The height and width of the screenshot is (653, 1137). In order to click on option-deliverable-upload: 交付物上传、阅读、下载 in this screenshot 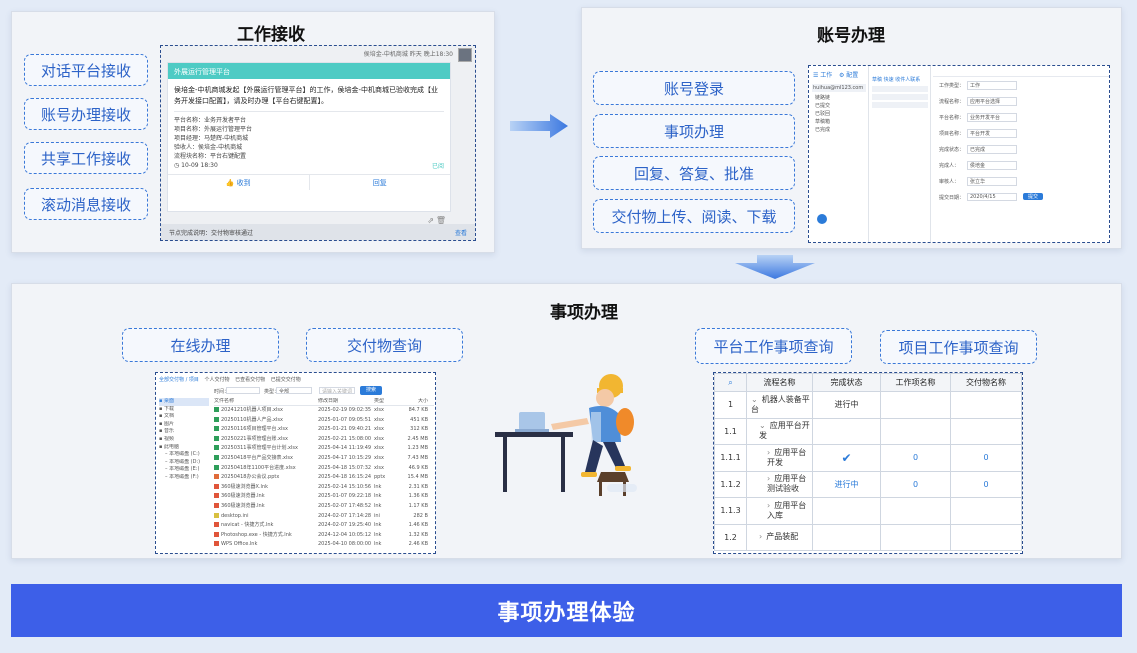, I will do `click(694, 216)`.